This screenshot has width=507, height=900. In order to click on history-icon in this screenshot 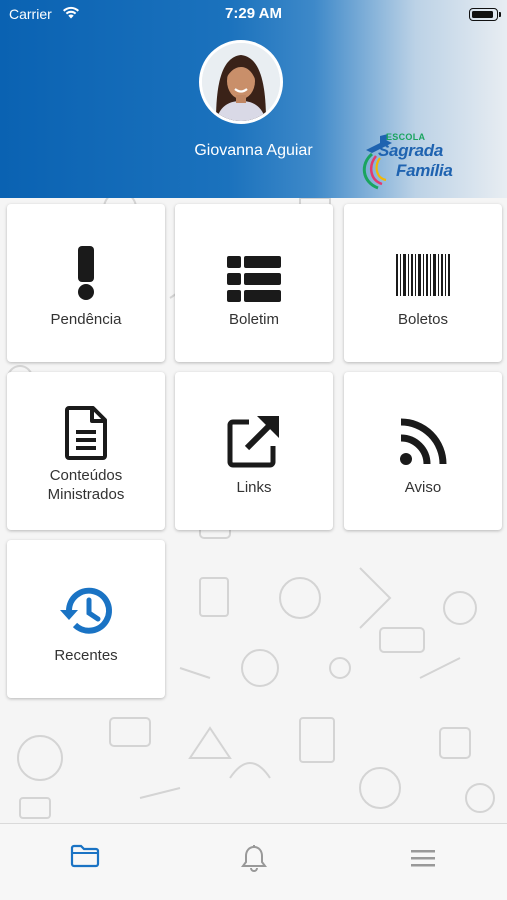, I will do `click(86, 611)`.